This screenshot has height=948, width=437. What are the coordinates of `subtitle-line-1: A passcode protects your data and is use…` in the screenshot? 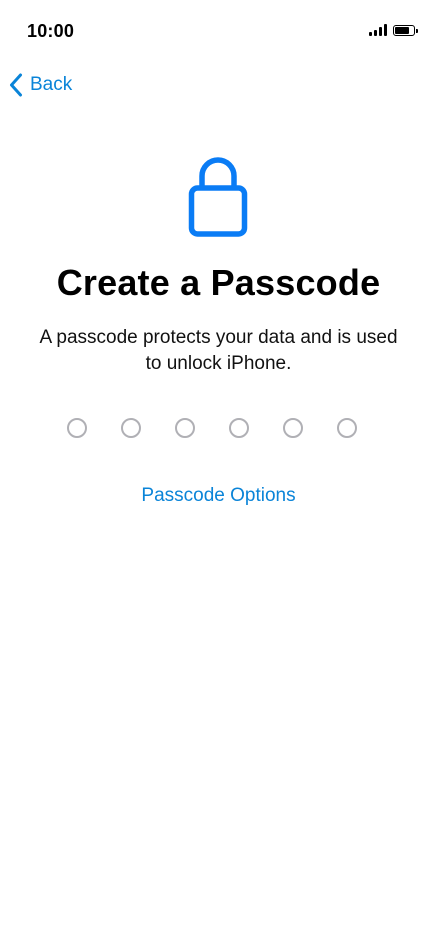 It's located at (218, 337).